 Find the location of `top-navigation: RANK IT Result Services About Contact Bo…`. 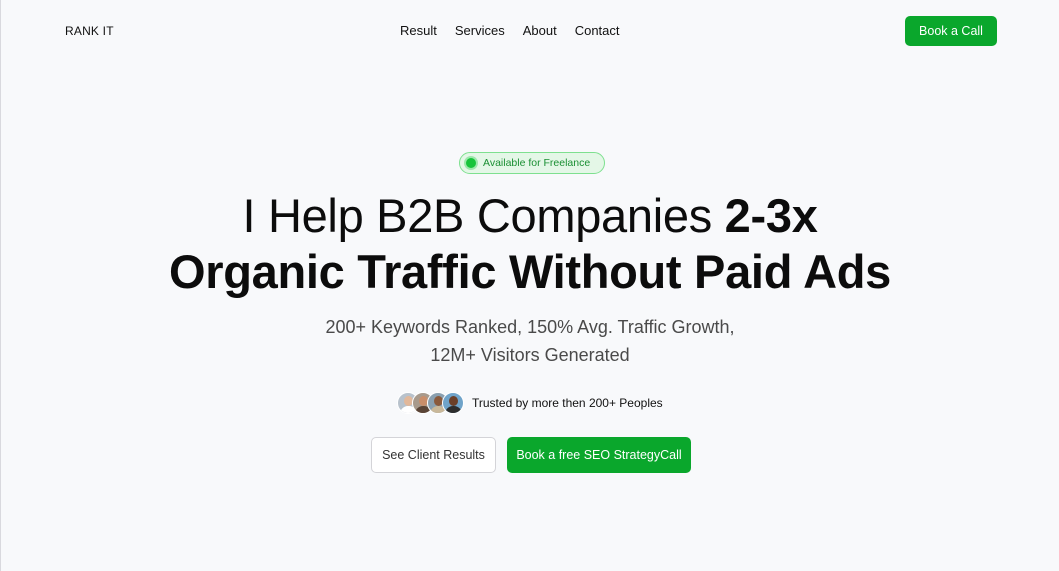

top-navigation: RANK IT Result Services About Contact Bo… is located at coordinates (530, 31).